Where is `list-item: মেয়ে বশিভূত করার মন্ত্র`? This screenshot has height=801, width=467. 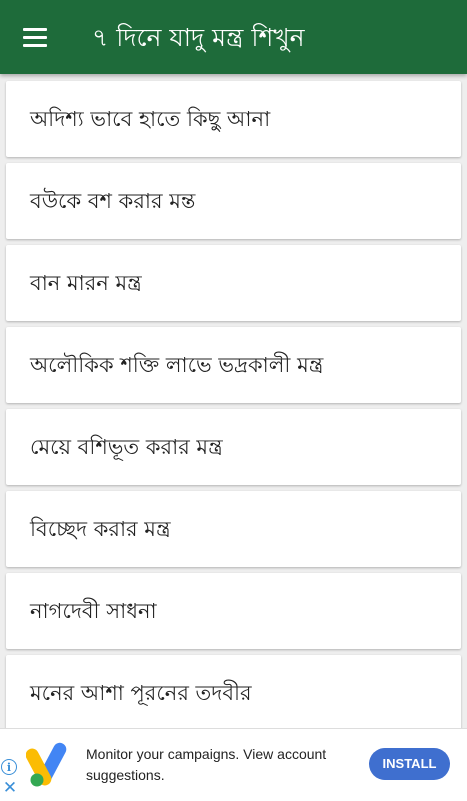
list-item: মেয়ে বশিভূত করার মন্ত্র is located at coordinates (233, 447).